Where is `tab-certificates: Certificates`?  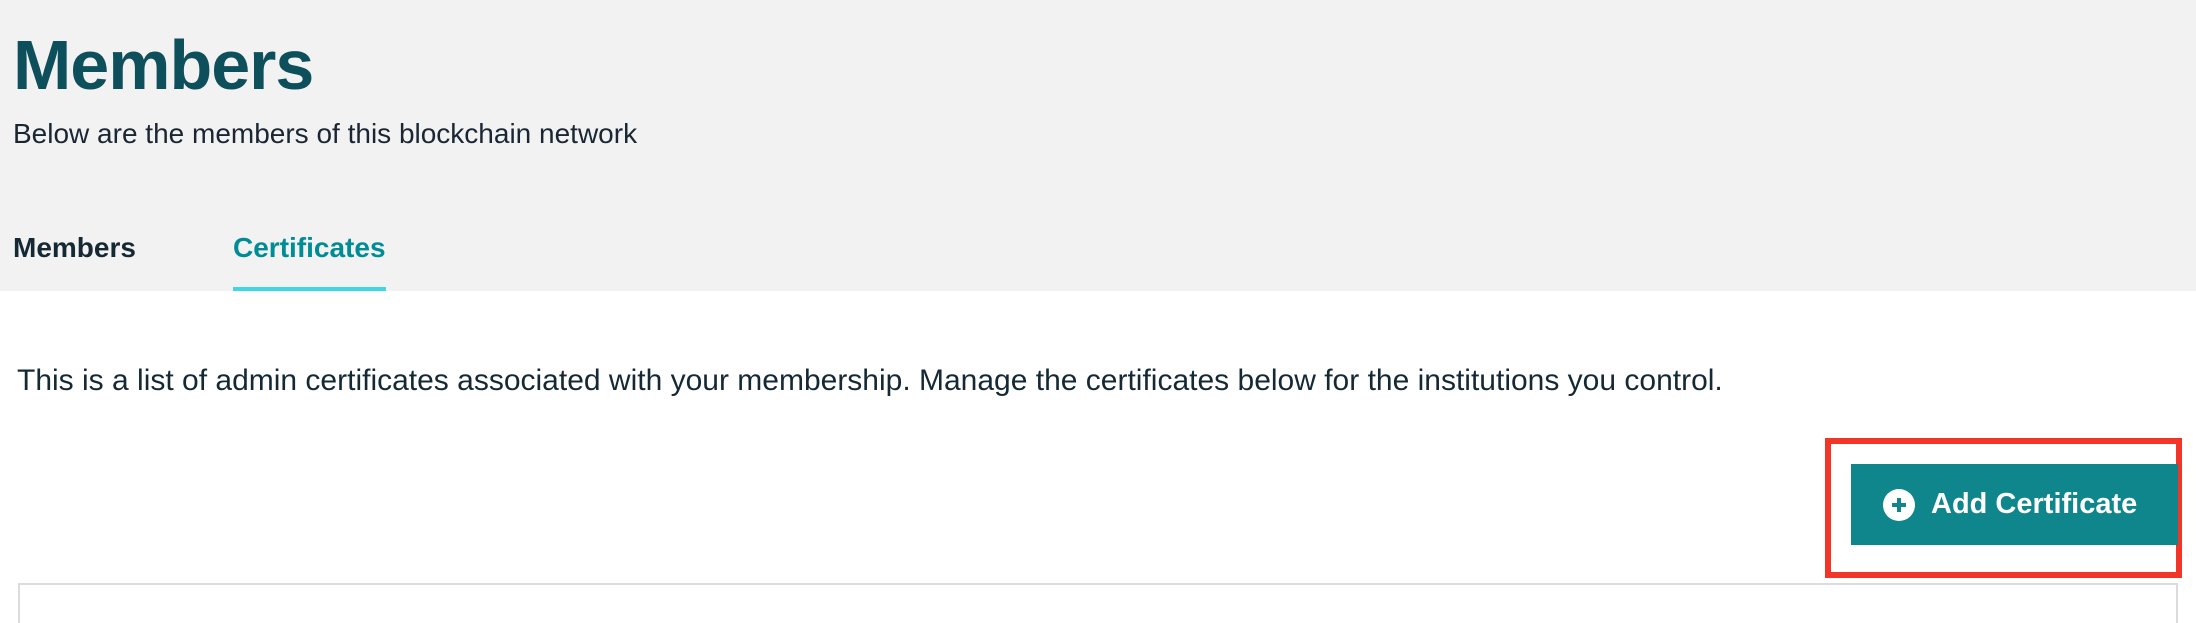 tab-certificates: Certificates is located at coordinates (309, 255).